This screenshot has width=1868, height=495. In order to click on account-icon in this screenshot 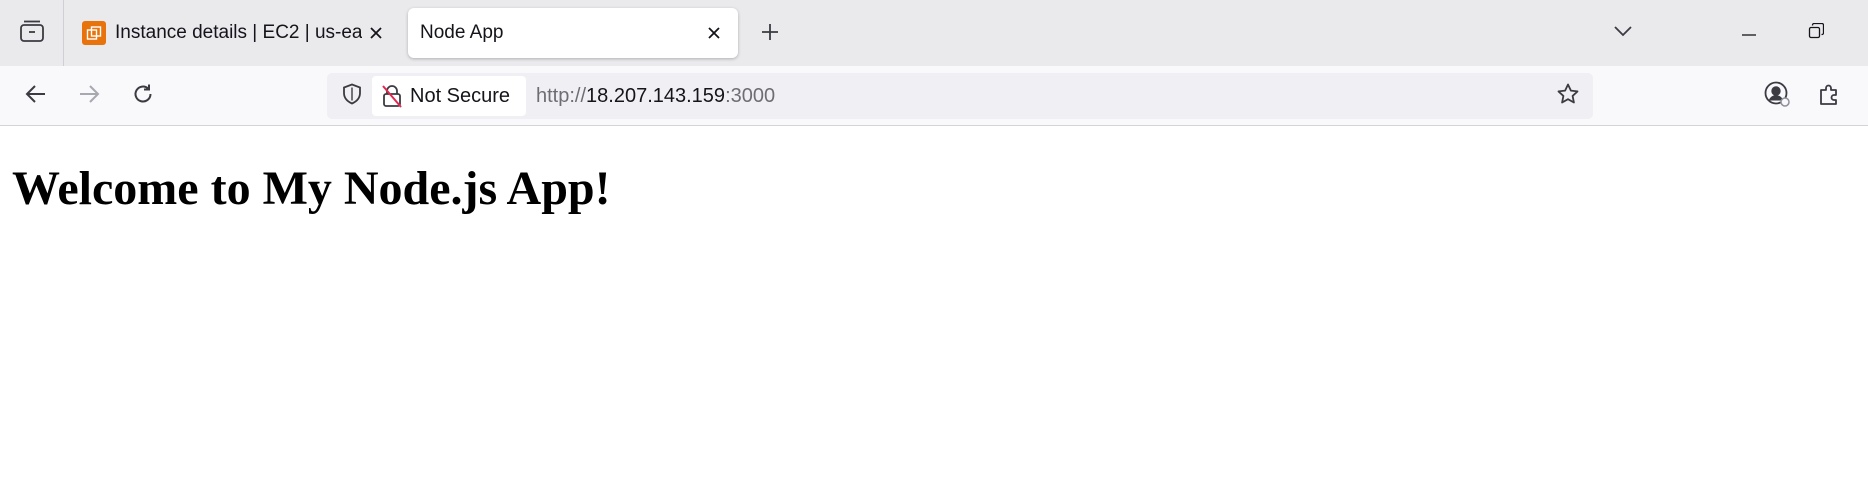, I will do `click(1777, 96)`.